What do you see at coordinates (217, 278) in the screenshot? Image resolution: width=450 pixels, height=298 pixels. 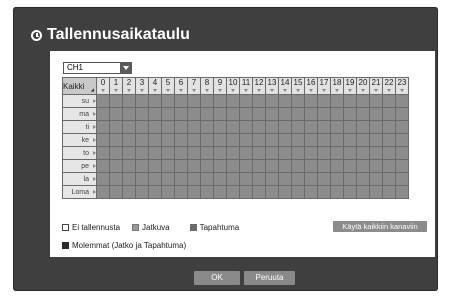 I see `ok-button: OK` at bounding box center [217, 278].